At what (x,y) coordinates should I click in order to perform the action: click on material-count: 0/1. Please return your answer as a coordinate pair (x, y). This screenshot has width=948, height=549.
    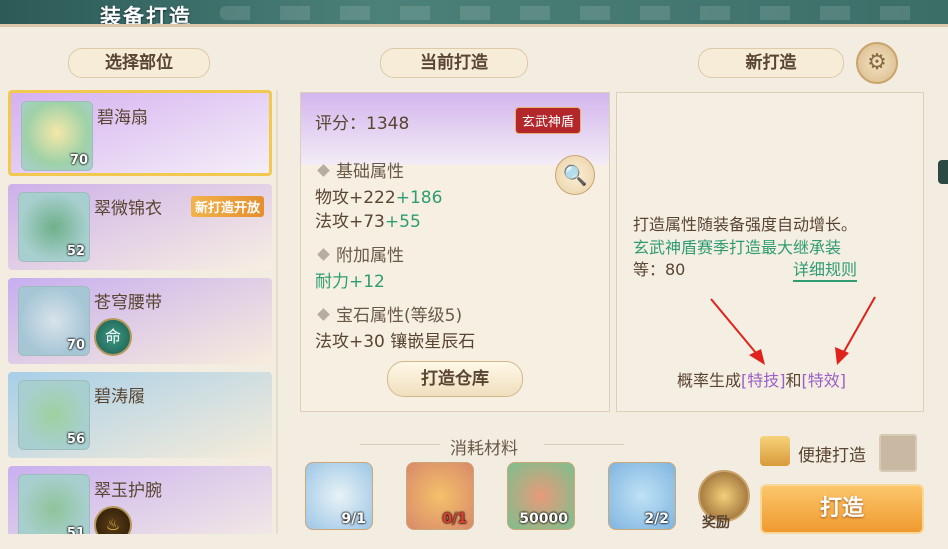
    Looking at the image, I should click on (454, 519).